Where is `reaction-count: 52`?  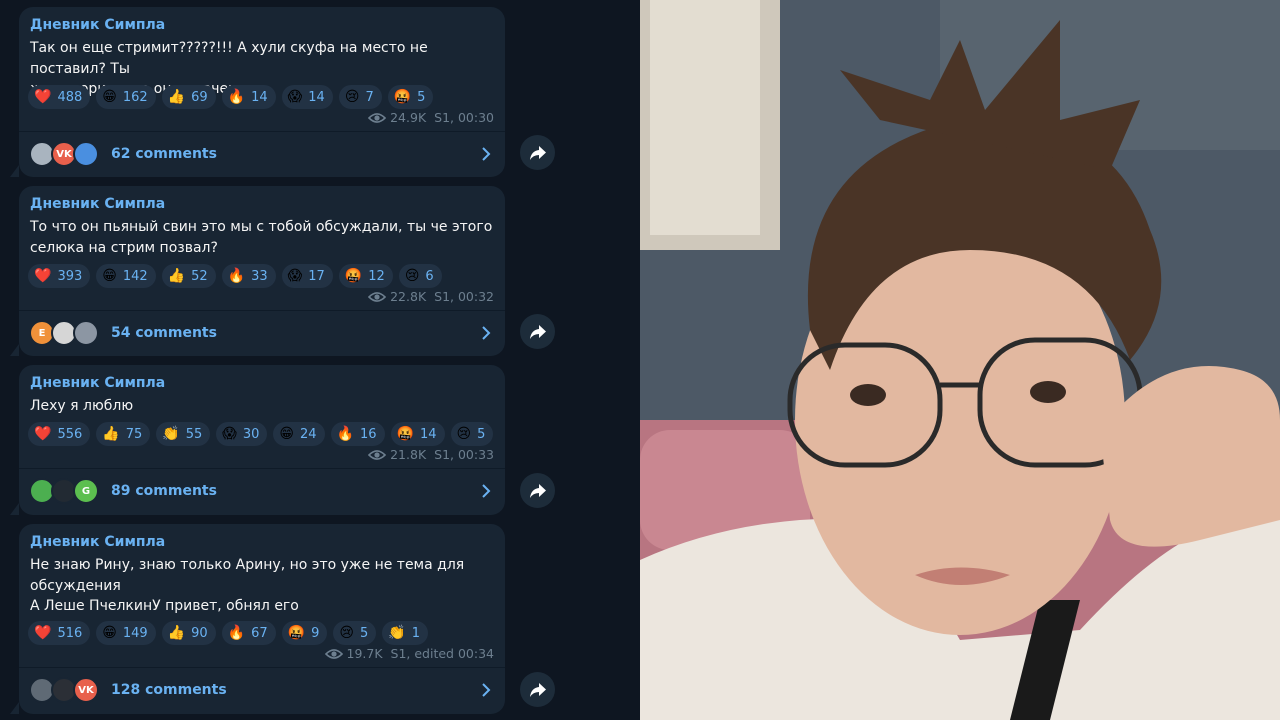 reaction-count: 52 is located at coordinates (199, 276).